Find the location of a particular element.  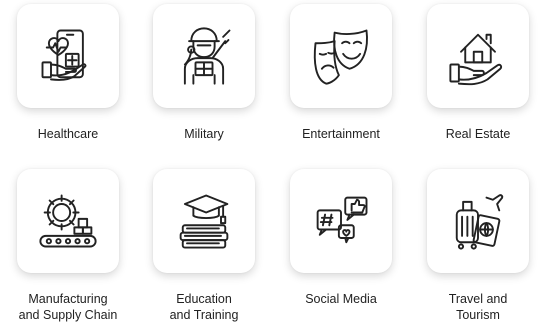

education-label: Education and Training is located at coordinates (204, 307).